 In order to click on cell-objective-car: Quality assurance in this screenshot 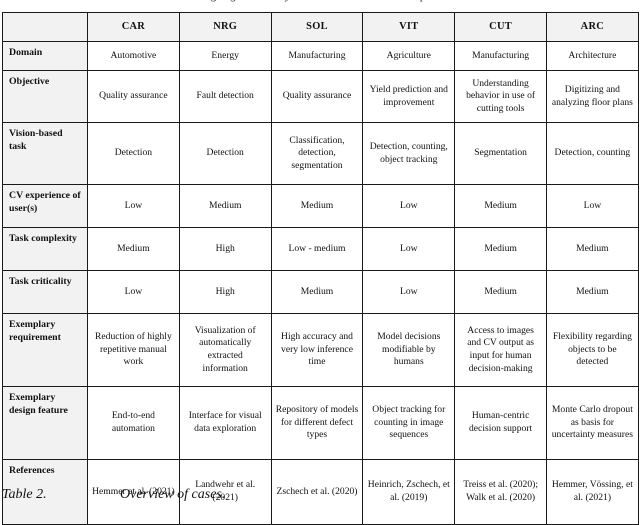, I will do `click(133, 96)`.